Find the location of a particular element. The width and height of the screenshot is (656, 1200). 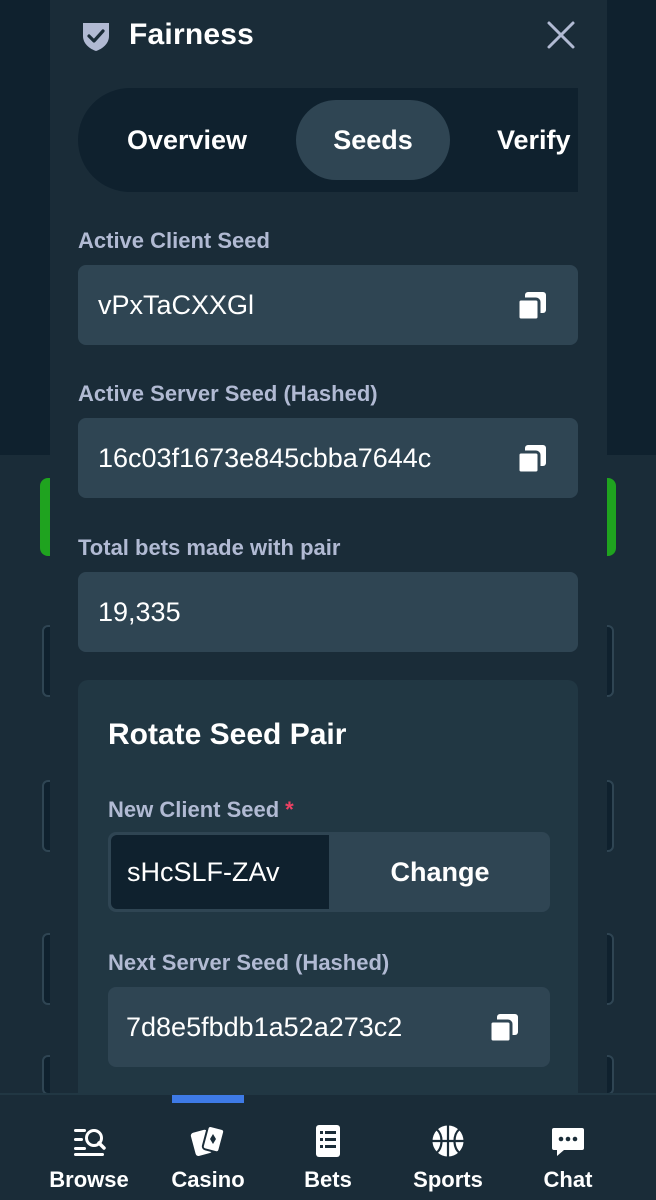

new-client-seed-label: New Client Seed * is located at coordinates (201, 810).